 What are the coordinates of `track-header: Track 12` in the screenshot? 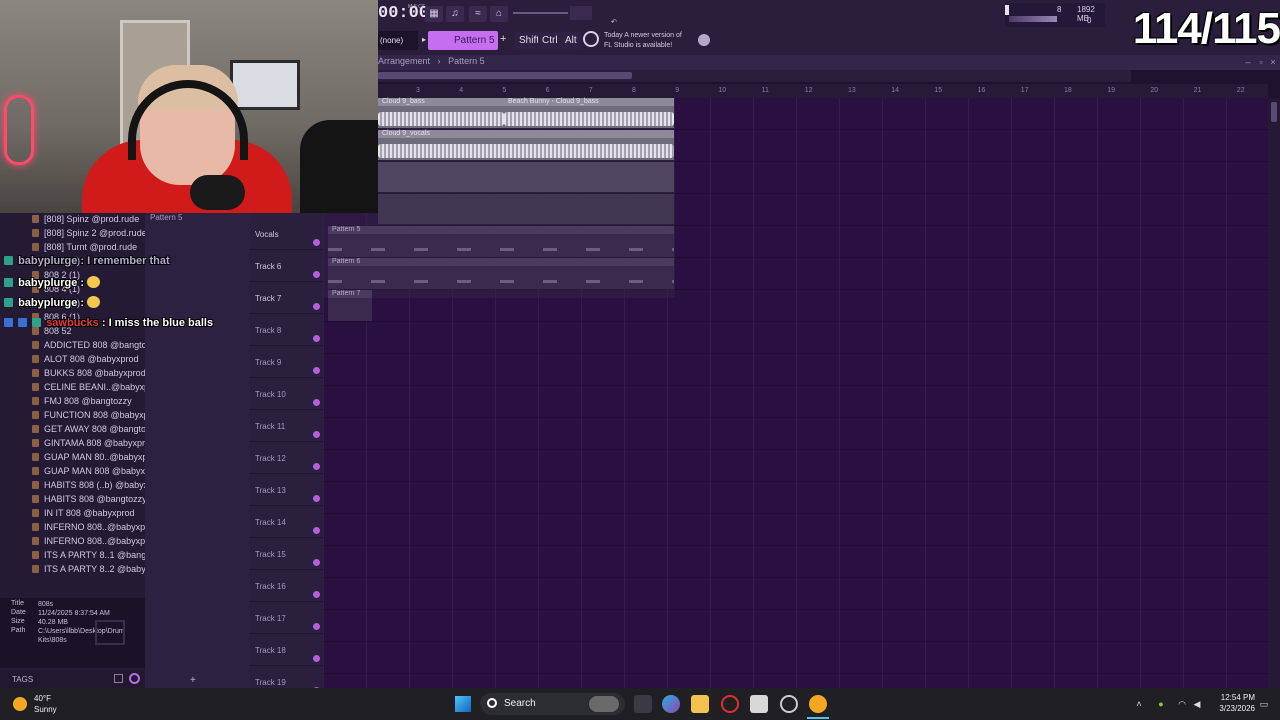 It's located at (286, 458).